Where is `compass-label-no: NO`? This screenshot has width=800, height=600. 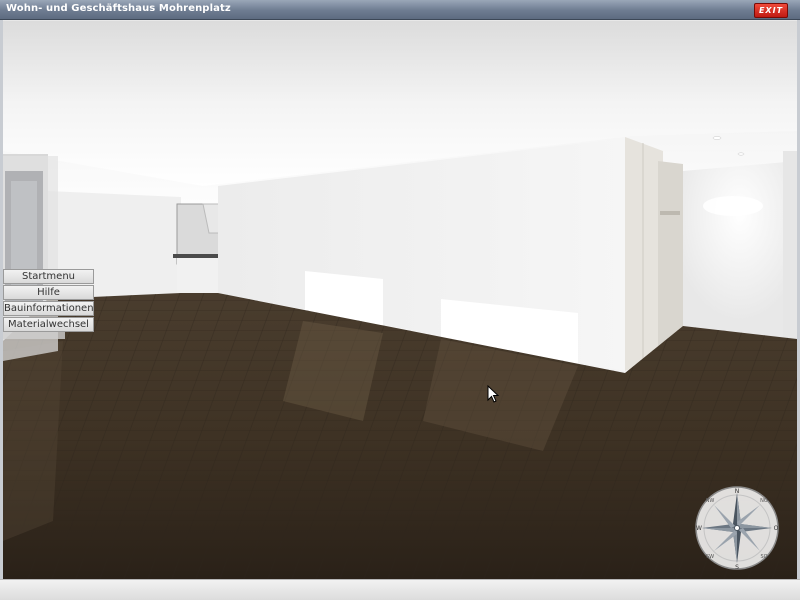 compass-label-no: NO is located at coordinates (764, 501).